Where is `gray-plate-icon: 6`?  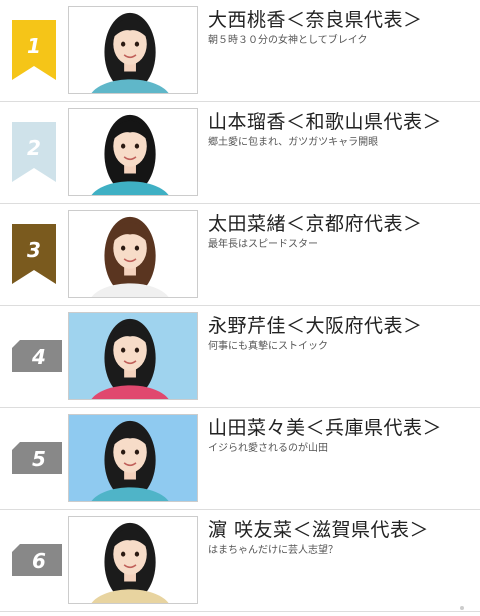
gray-plate-icon: 6 is located at coordinates (37, 560).